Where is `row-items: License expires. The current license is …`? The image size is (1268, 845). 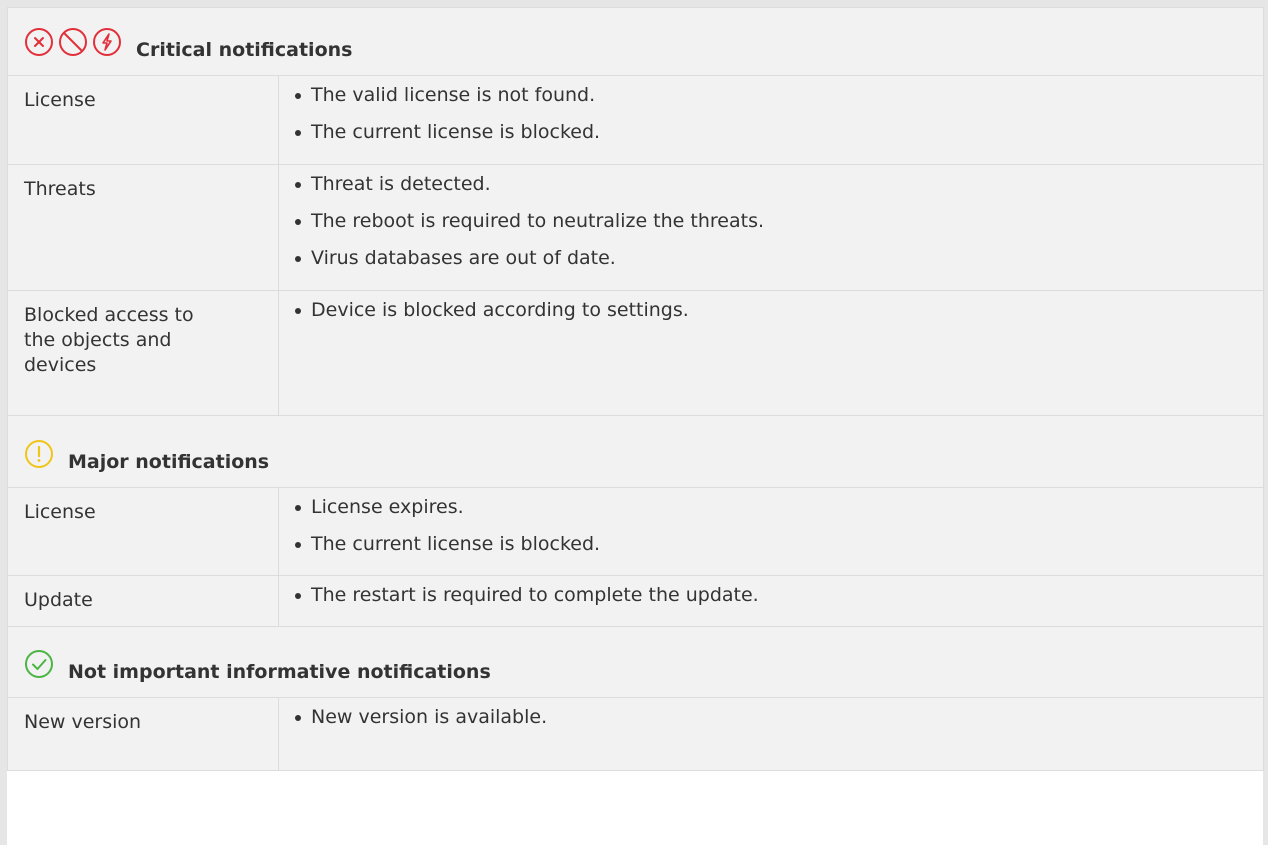
row-items: License expires. The current license is … is located at coordinates (771, 531).